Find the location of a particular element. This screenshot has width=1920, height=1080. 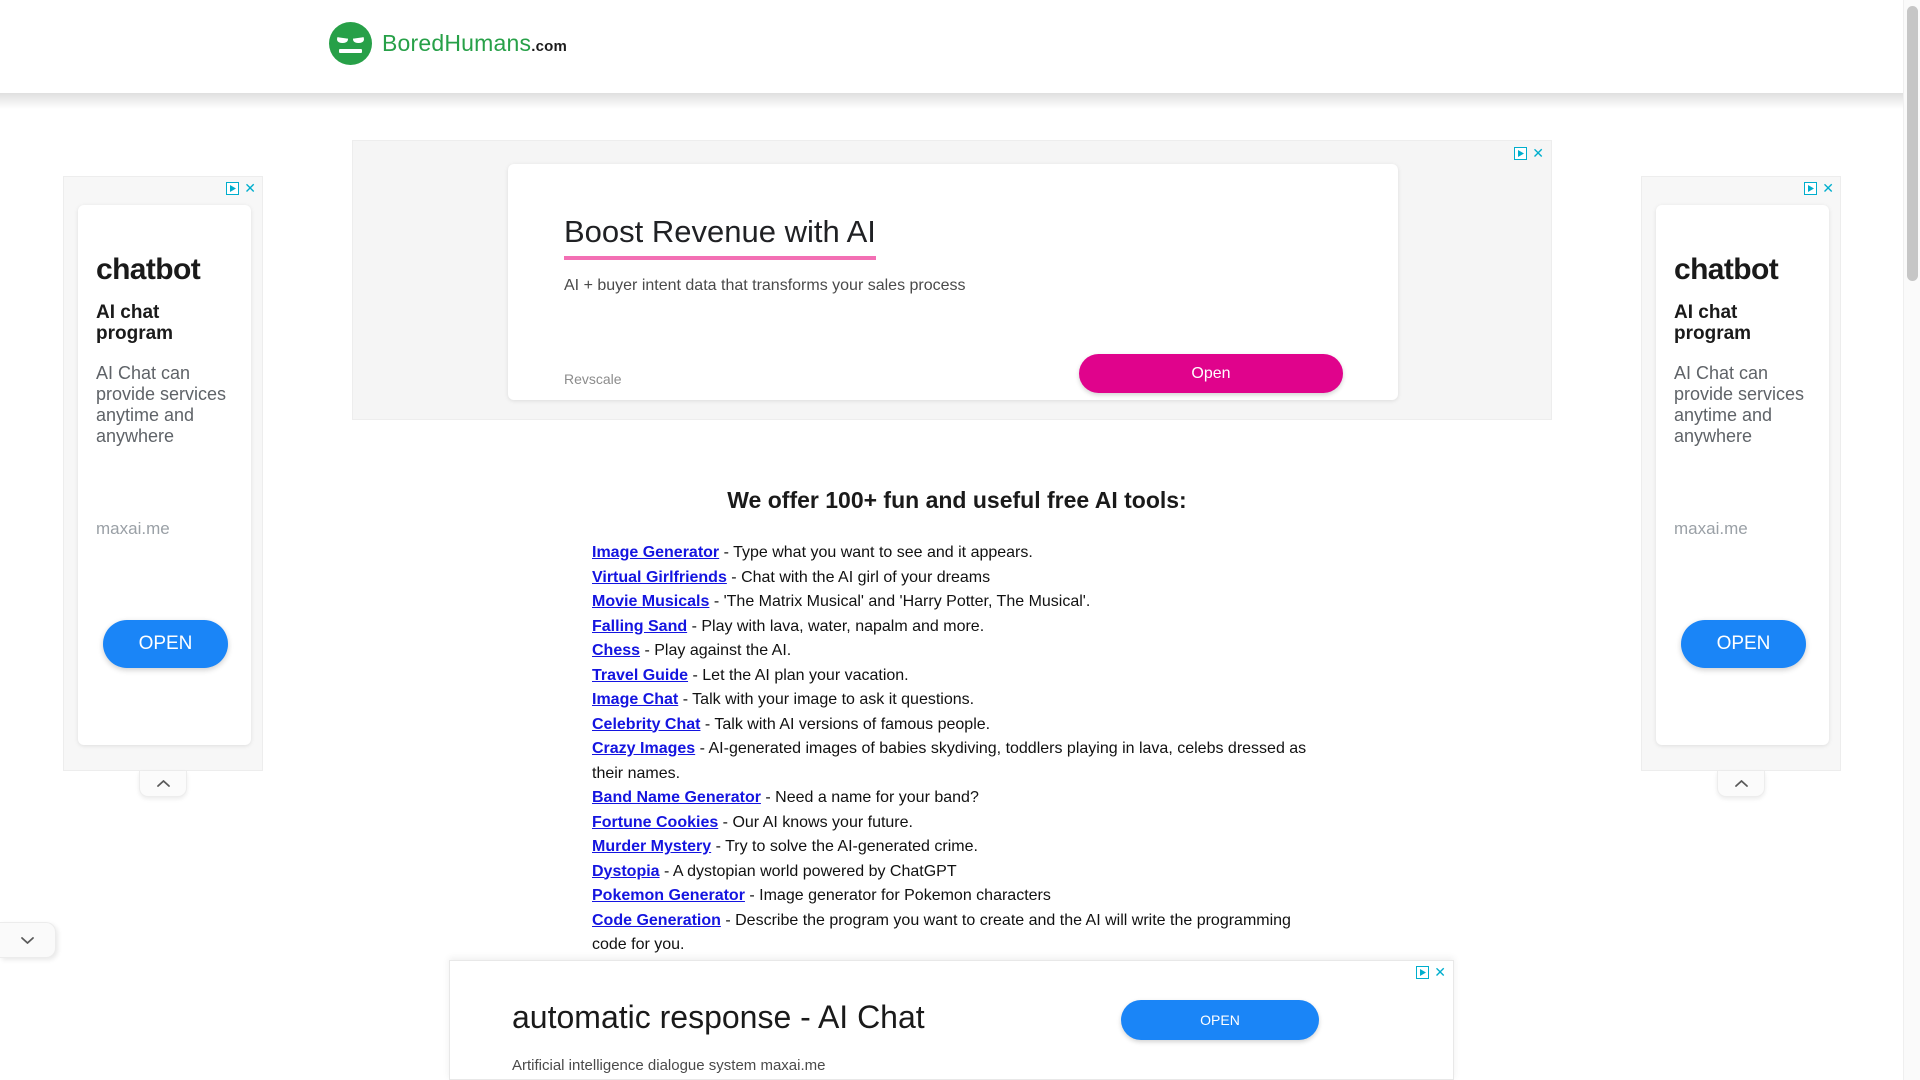

tool-link: Image Chat is located at coordinates (635, 699).